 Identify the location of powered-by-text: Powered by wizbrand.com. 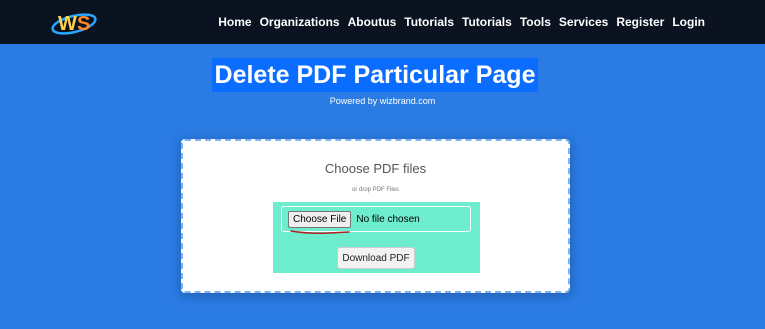
(382, 101).